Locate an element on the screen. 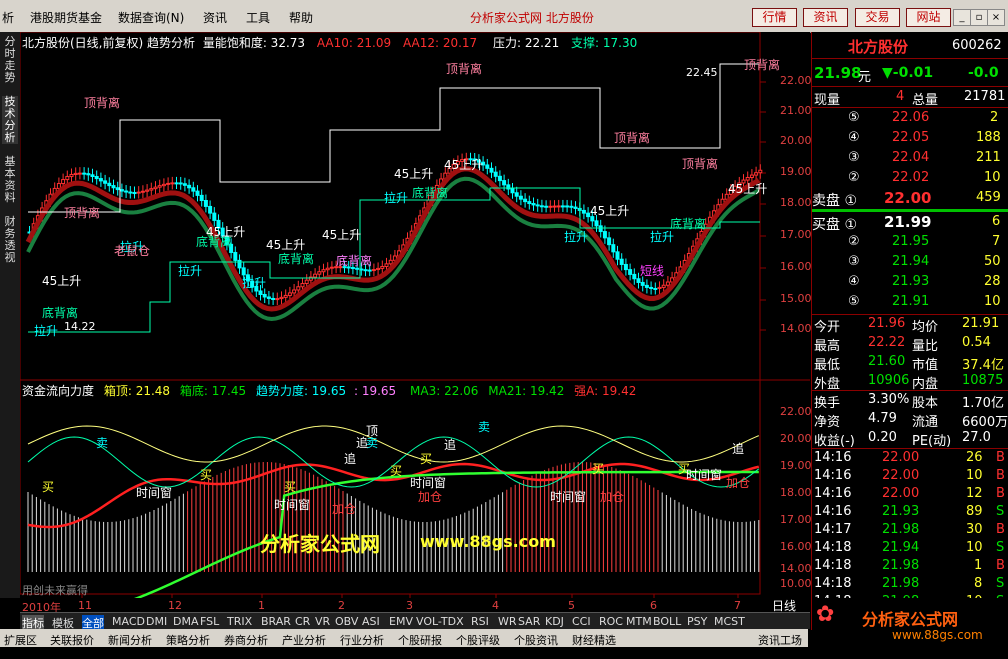 The width and height of the screenshot is (1008, 659). indicator-tab: FSL is located at coordinates (209, 621).